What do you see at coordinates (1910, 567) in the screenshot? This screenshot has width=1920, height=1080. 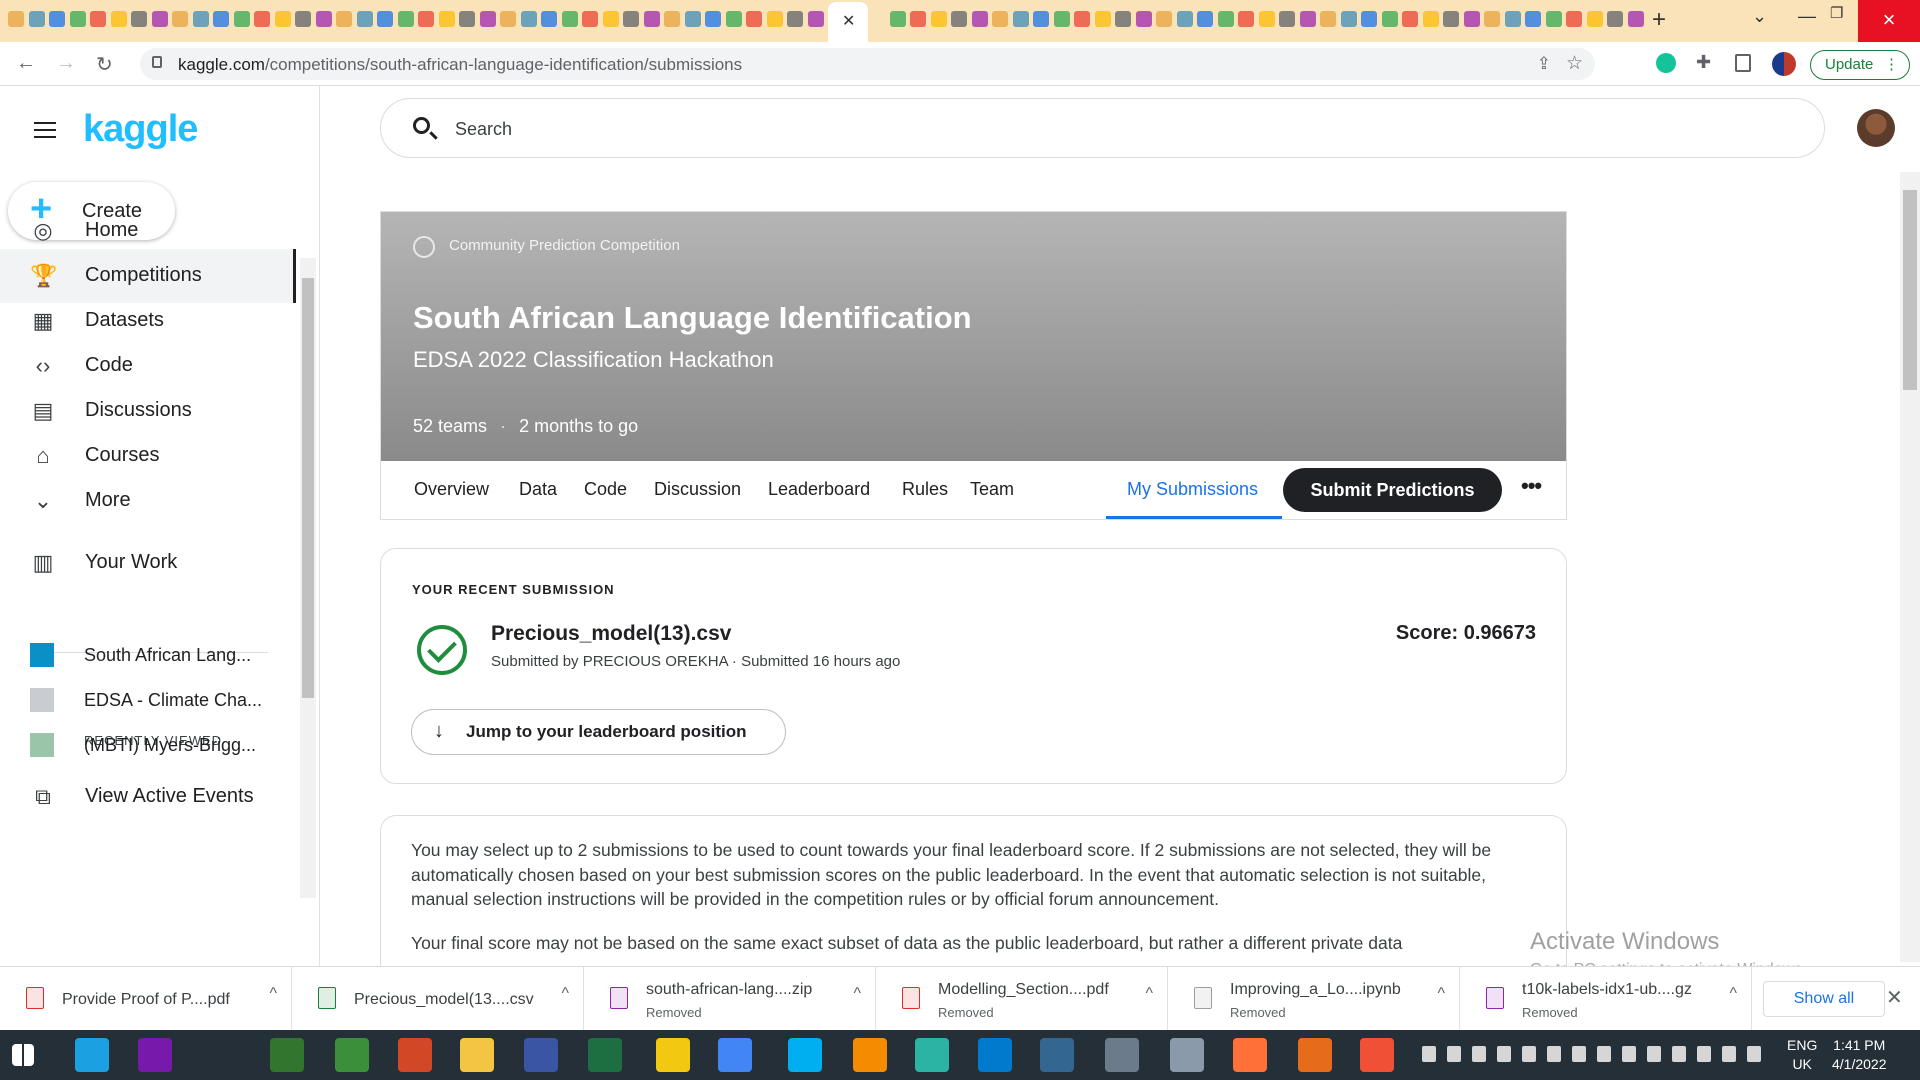 I see `page-scrollbar` at bounding box center [1910, 567].